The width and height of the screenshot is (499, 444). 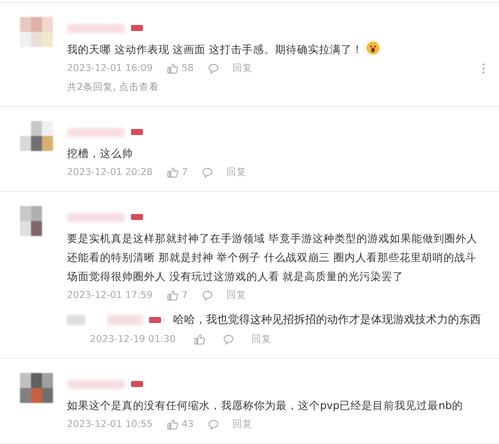 What do you see at coordinates (110, 68) in the screenshot?
I see `comment-time: 2023-12-01 16:09` at bounding box center [110, 68].